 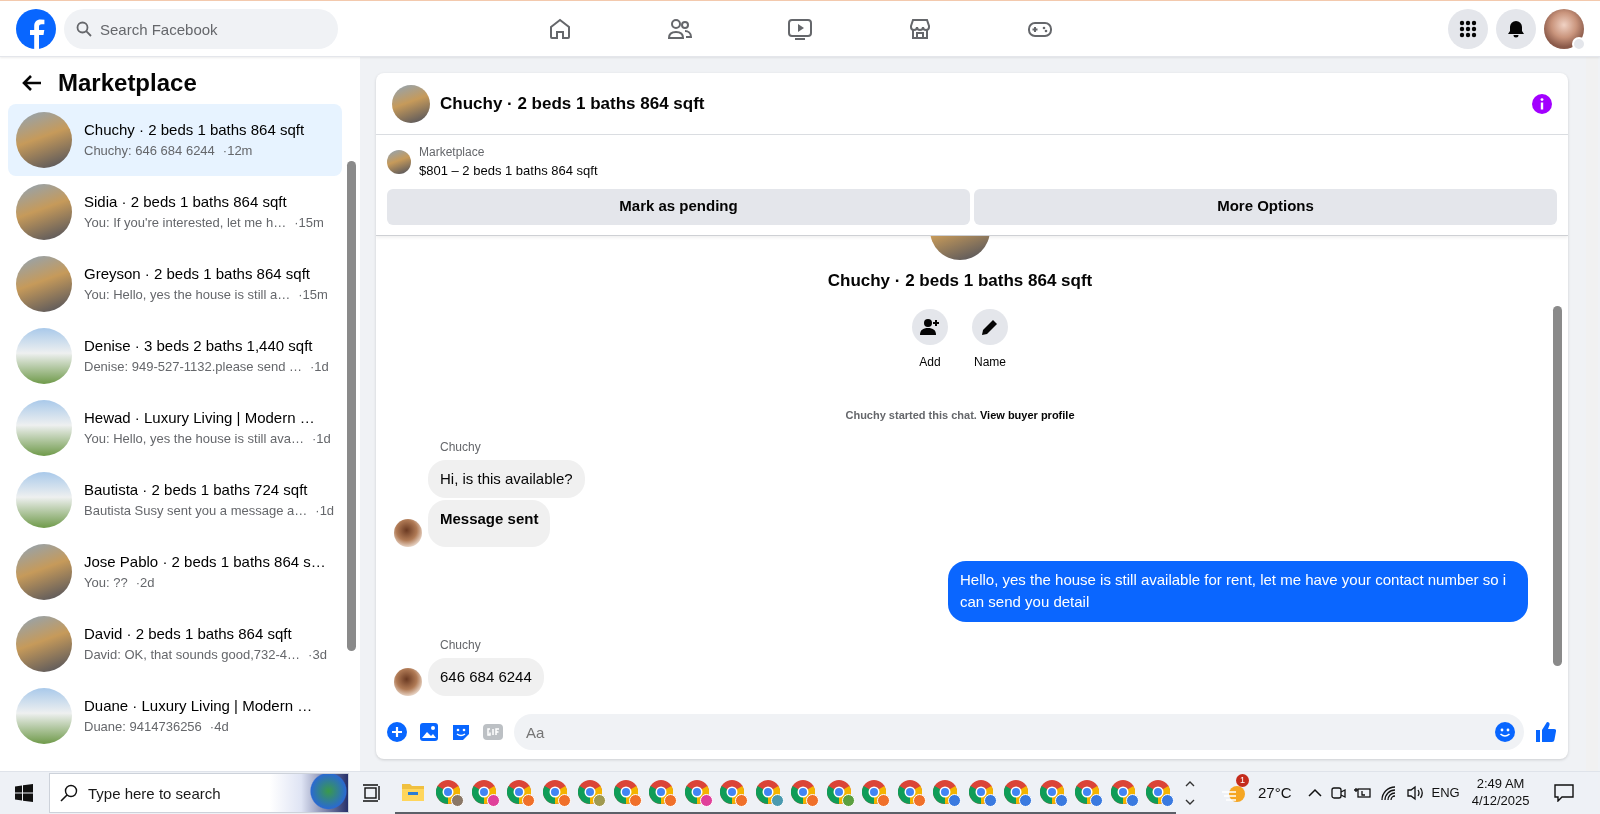 What do you see at coordinates (1027, 415) in the screenshot?
I see `buyer-profile-link: View buyer profile` at bounding box center [1027, 415].